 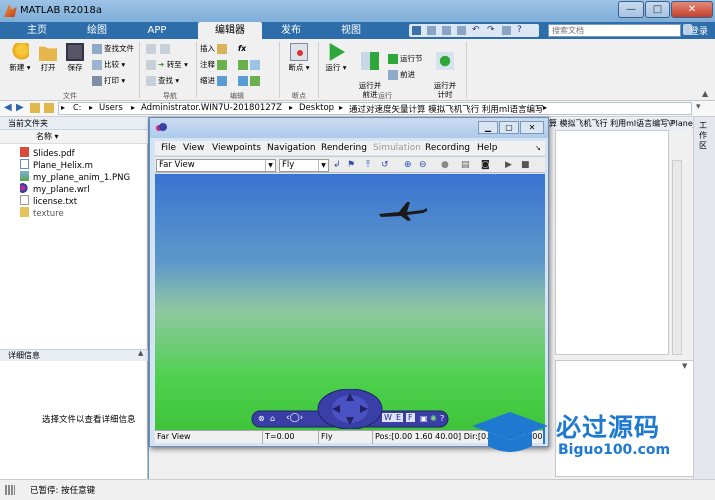 I want to click on nav-walk-button: W, so click(x=388, y=417).